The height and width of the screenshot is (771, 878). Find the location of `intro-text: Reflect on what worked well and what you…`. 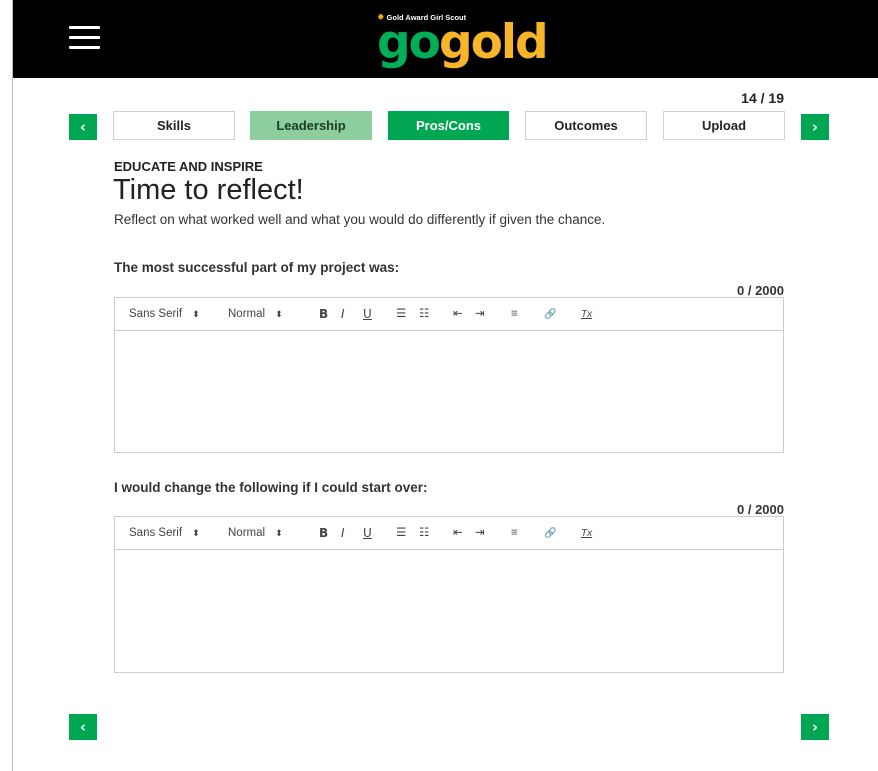

intro-text: Reflect on what worked well and what you… is located at coordinates (360, 219).